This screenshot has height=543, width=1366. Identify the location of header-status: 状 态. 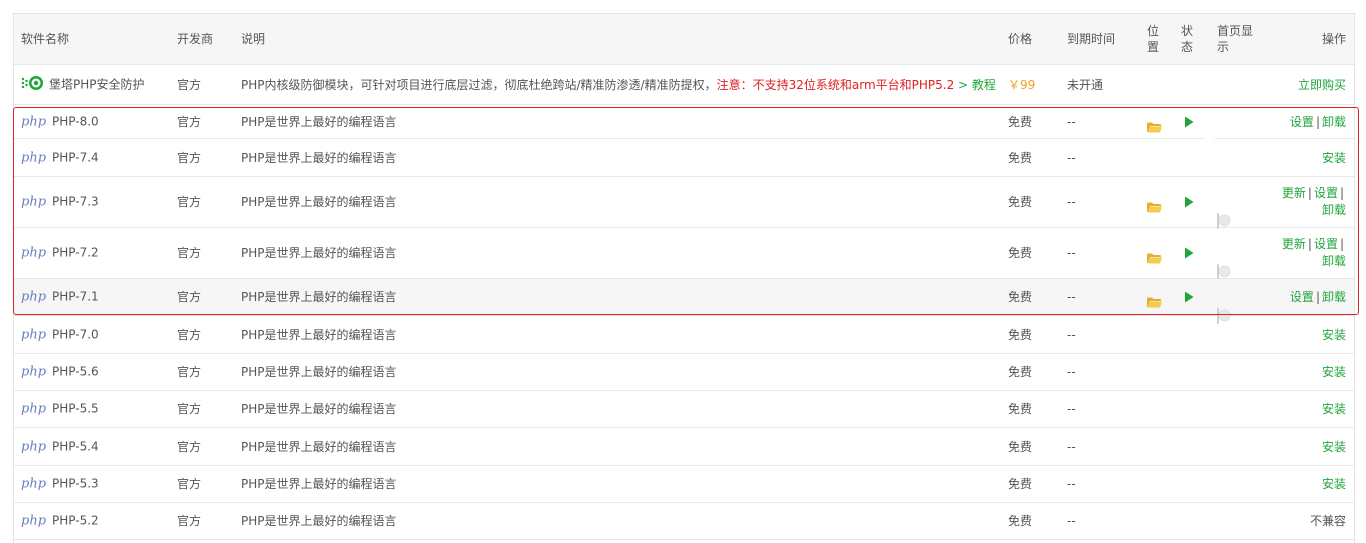
(1187, 39).